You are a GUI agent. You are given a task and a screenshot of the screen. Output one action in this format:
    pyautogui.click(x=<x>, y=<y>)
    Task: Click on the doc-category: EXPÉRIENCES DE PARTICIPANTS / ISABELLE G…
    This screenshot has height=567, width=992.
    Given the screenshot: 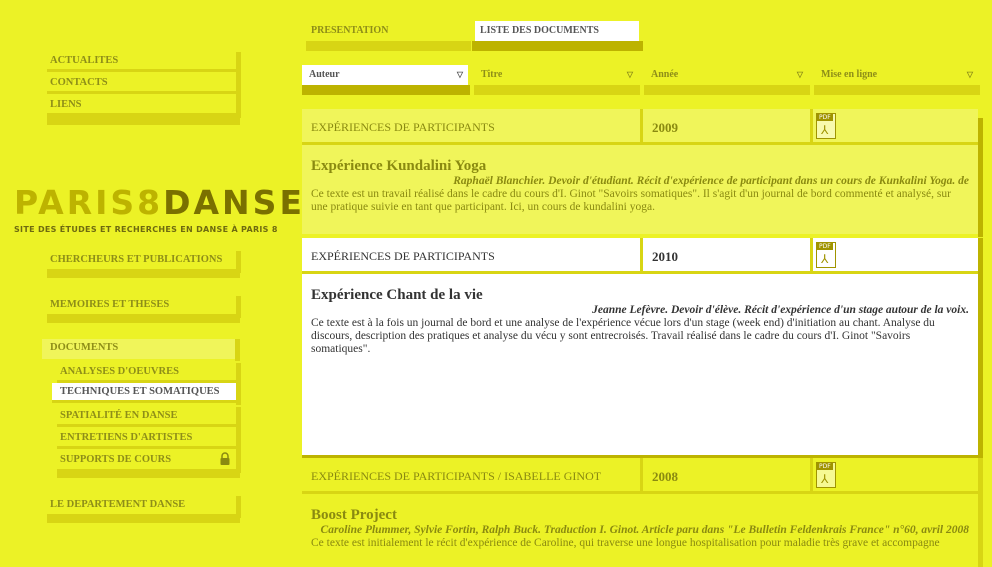 What is the action you would take?
    pyautogui.click(x=472, y=476)
    